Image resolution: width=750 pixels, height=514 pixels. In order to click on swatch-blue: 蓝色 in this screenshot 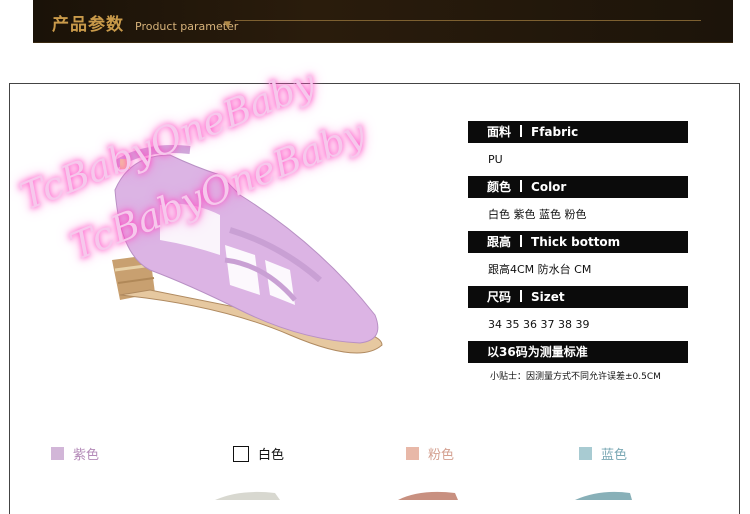, I will do `click(603, 453)`.